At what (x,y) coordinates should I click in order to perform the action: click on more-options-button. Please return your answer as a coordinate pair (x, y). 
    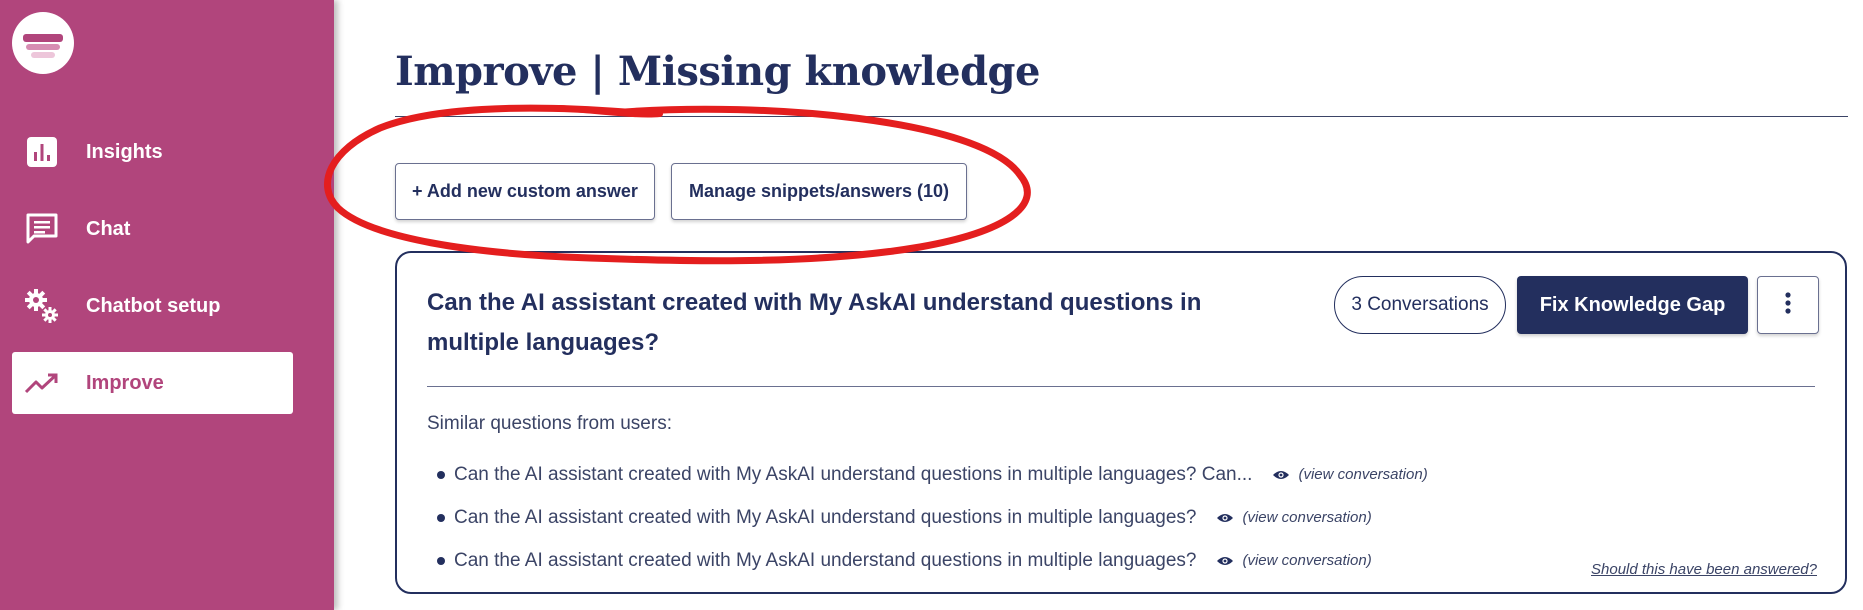
    Looking at the image, I should click on (1788, 305).